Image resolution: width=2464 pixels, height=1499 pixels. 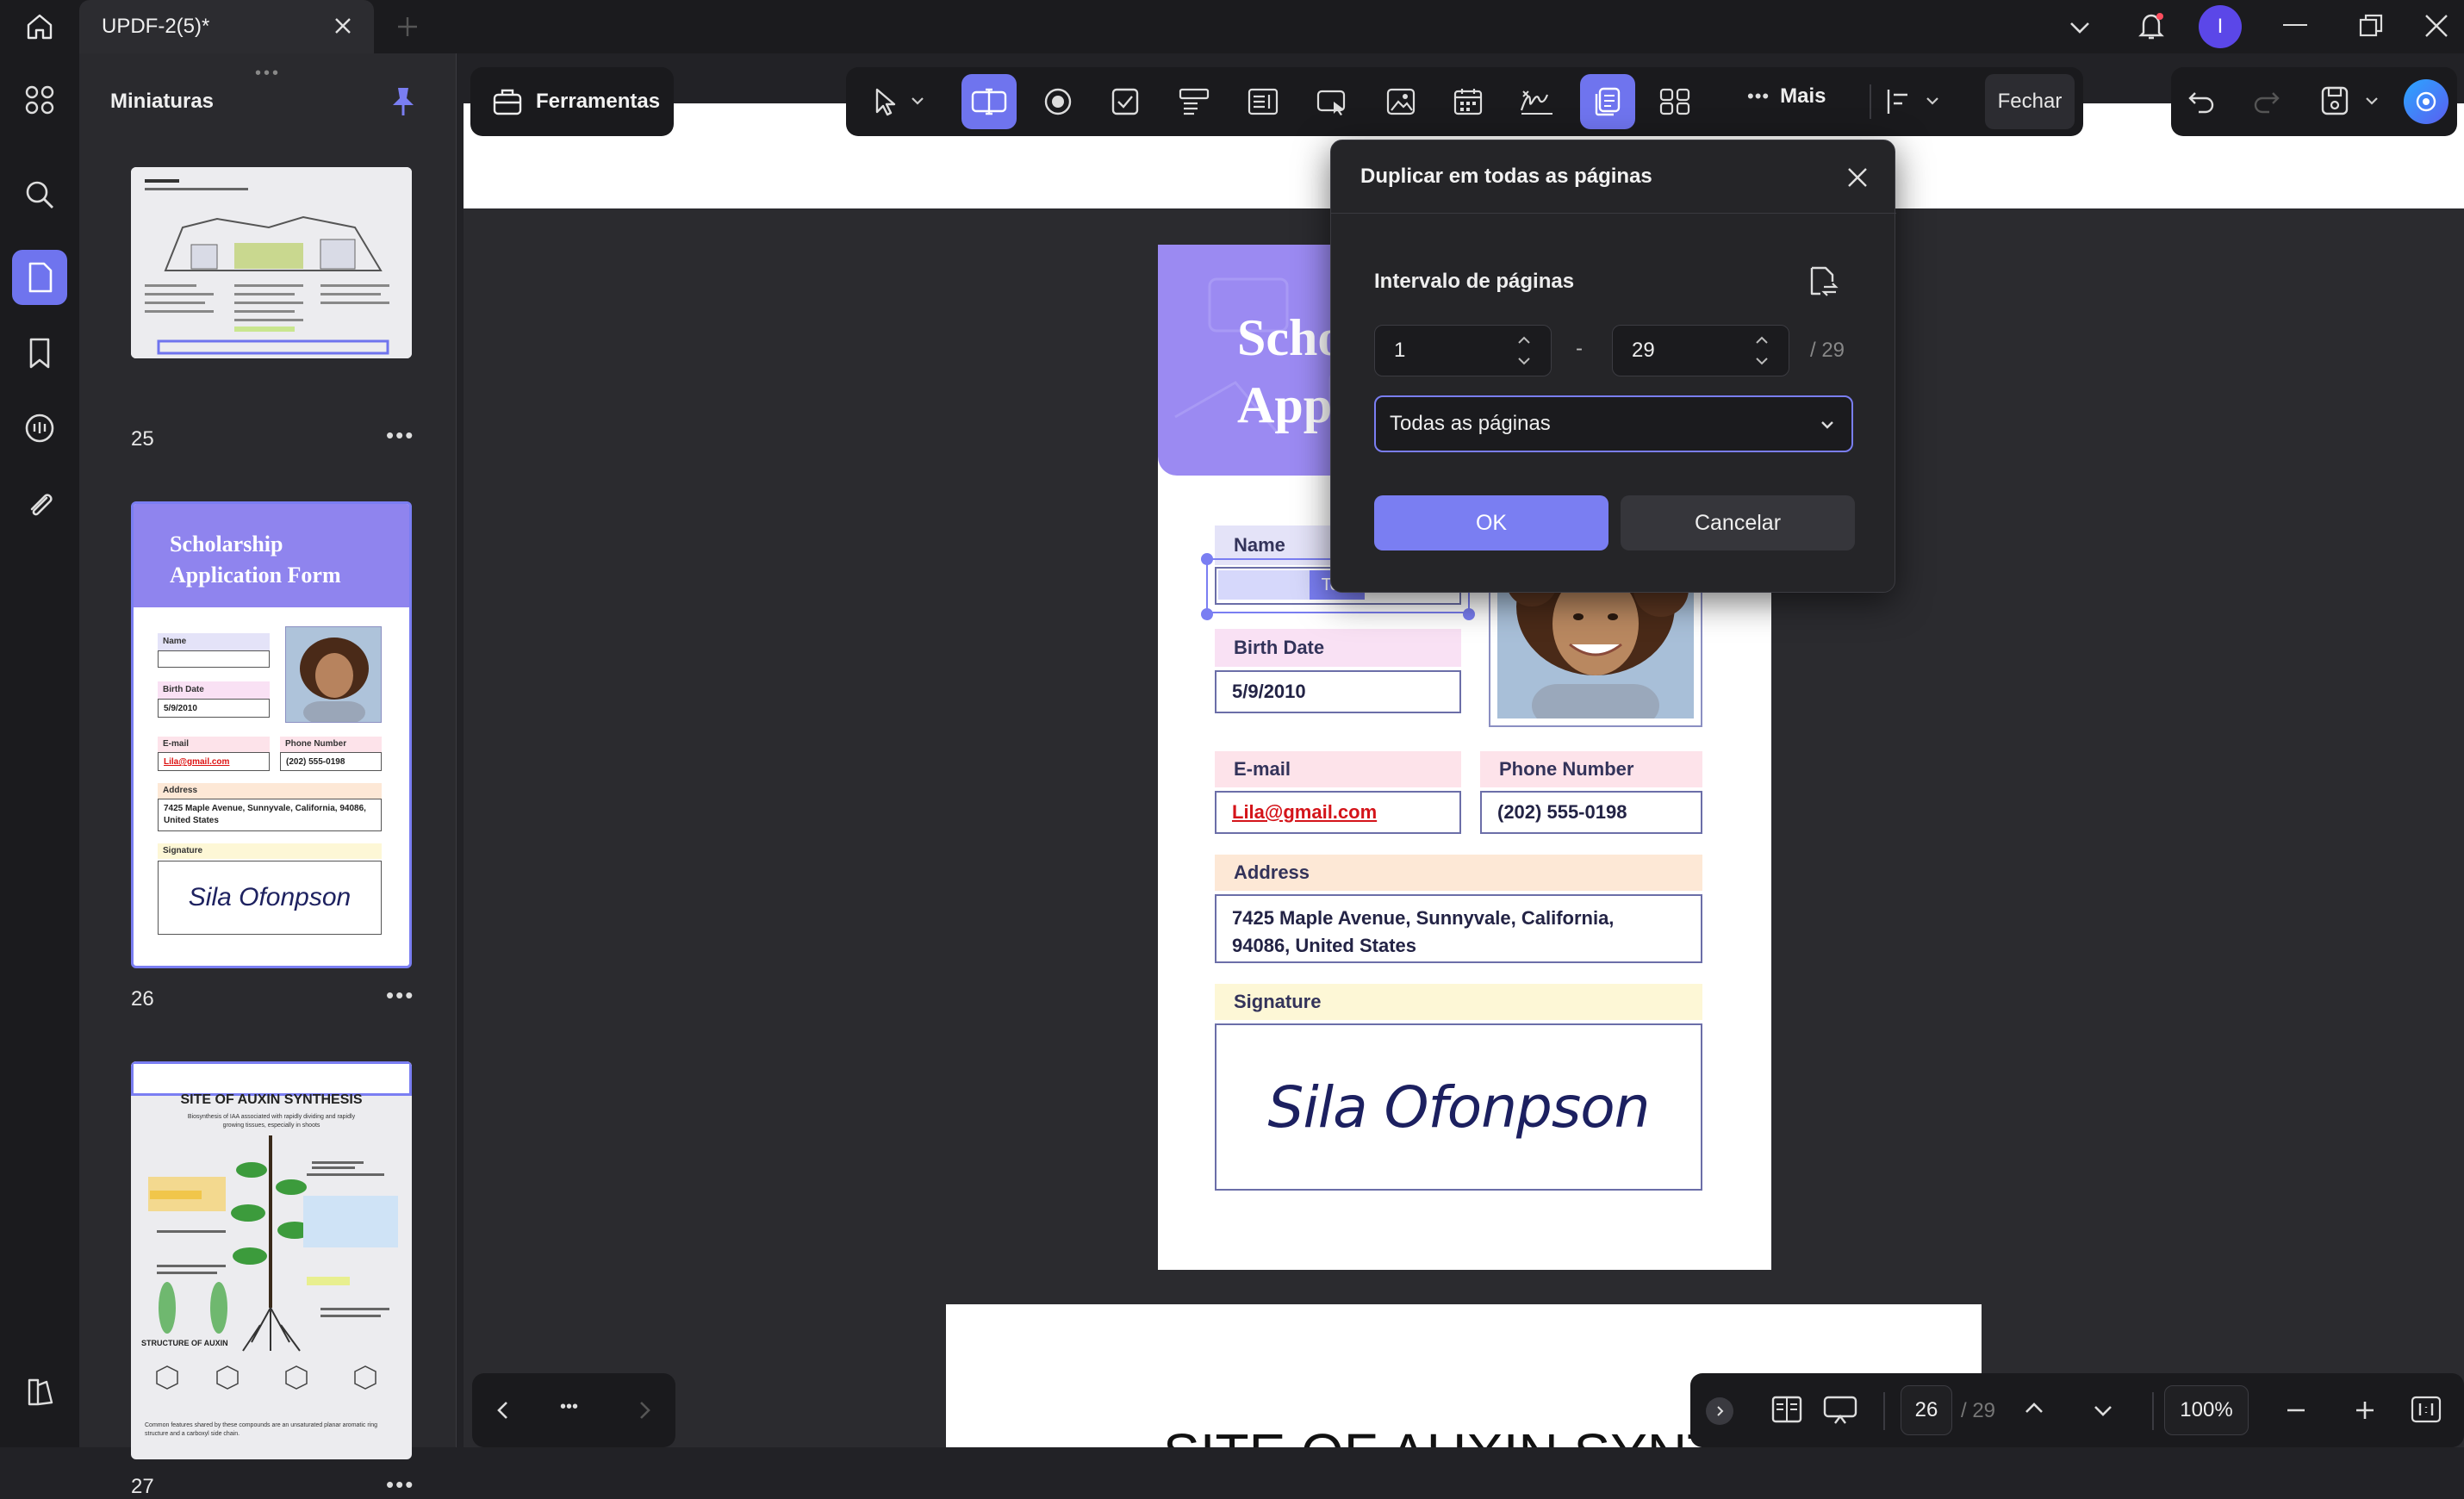 What do you see at coordinates (572, 101) in the screenshot?
I see `tools-button: Ferramentas` at bounding box center [572, 101].